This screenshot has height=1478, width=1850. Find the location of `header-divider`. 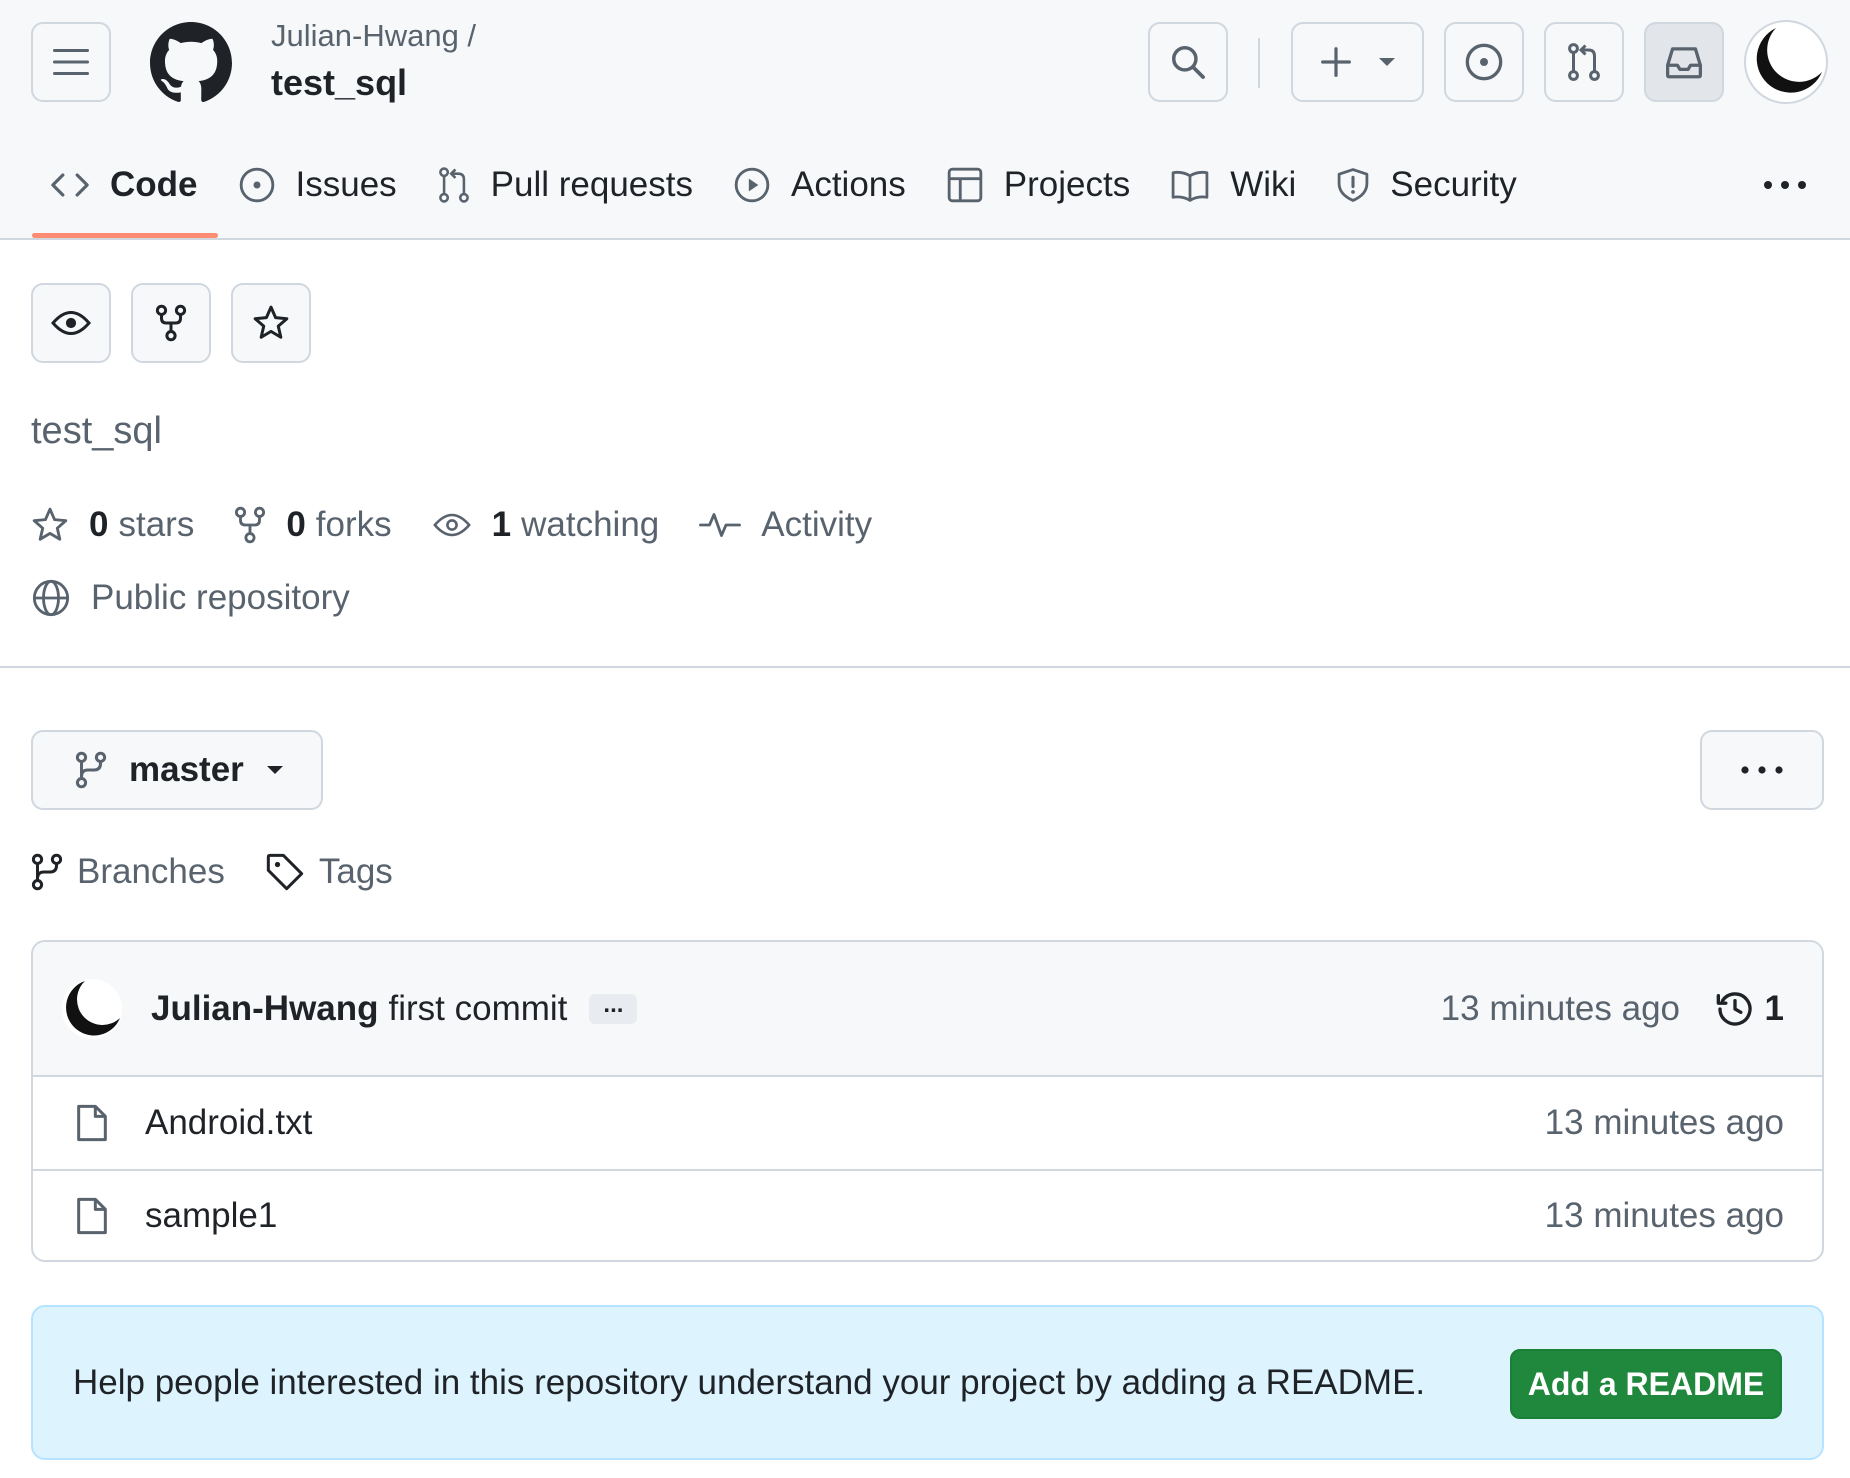

header-divider is located at coordinates (1259, 63).